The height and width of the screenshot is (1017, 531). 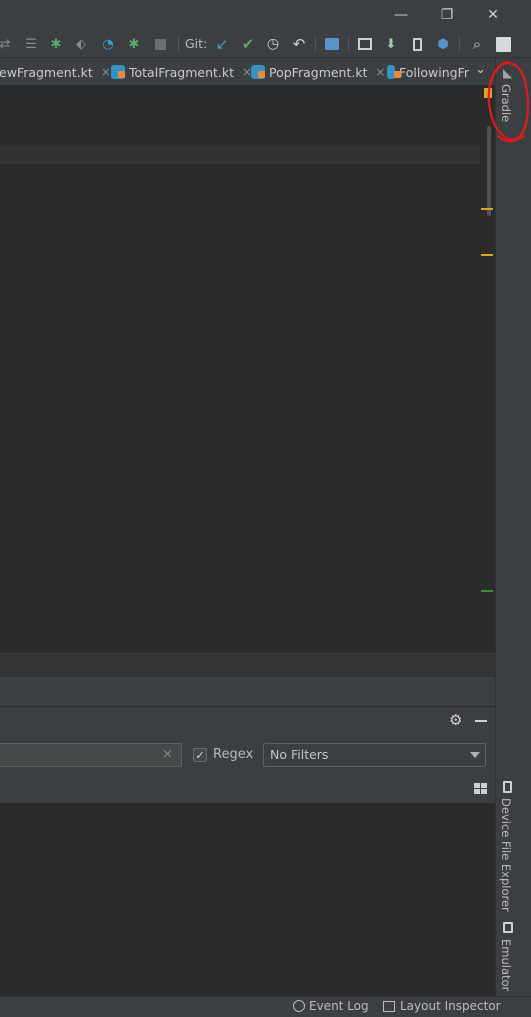 I want to click on tab-label: TotalFragment.kt, so click(x=182, y=72).